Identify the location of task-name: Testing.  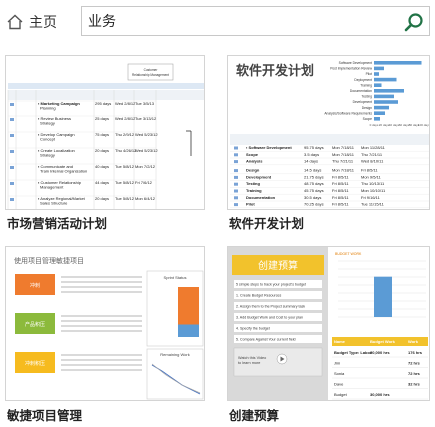
(253, 183).